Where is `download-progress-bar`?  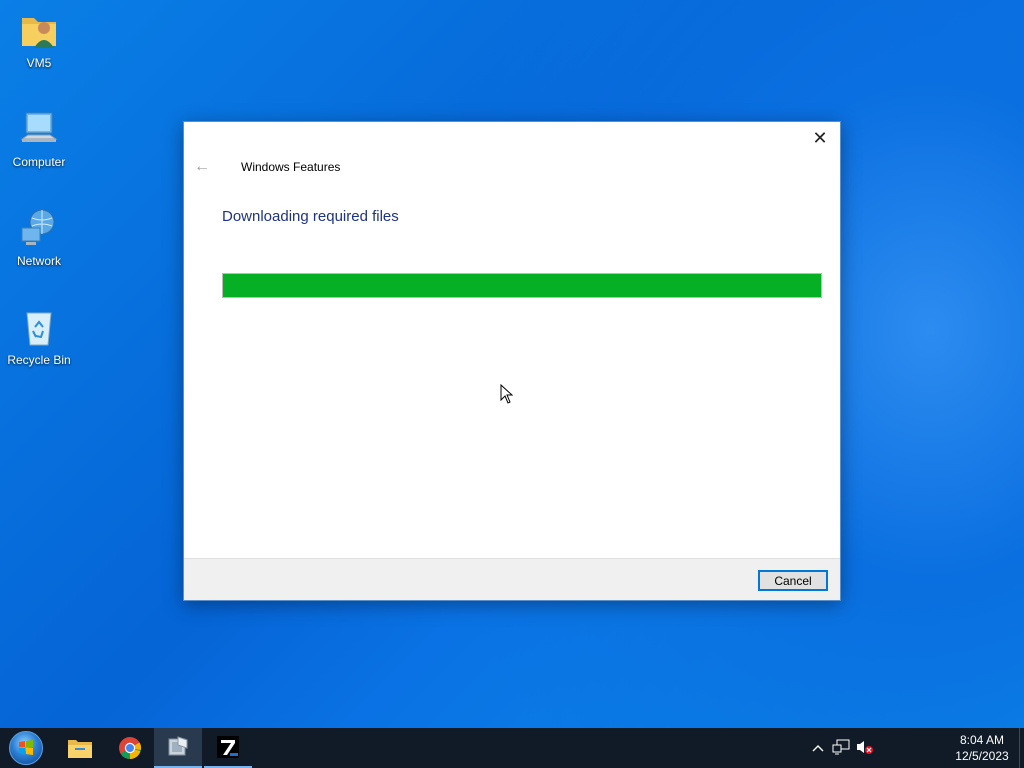
download-progress-bar is located at coordinates (522, 285).